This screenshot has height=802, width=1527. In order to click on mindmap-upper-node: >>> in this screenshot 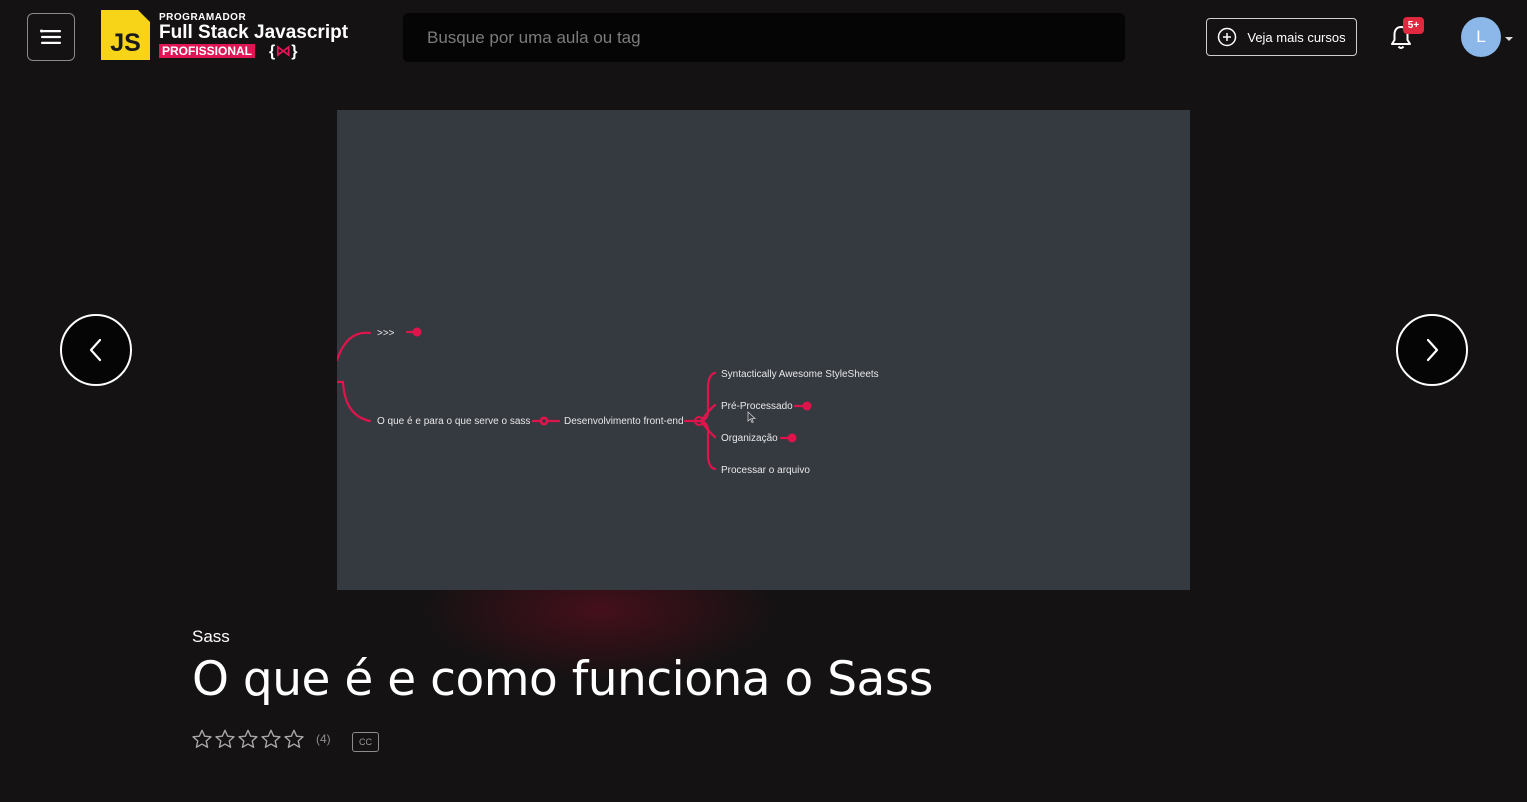, I will do `click(386, 333)`.